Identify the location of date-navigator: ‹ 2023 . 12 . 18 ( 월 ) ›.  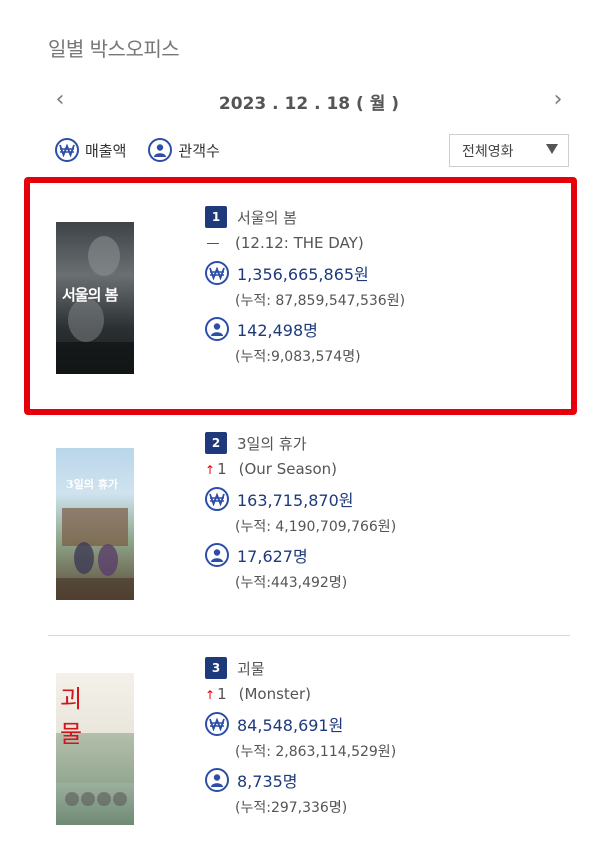
(309, 100).